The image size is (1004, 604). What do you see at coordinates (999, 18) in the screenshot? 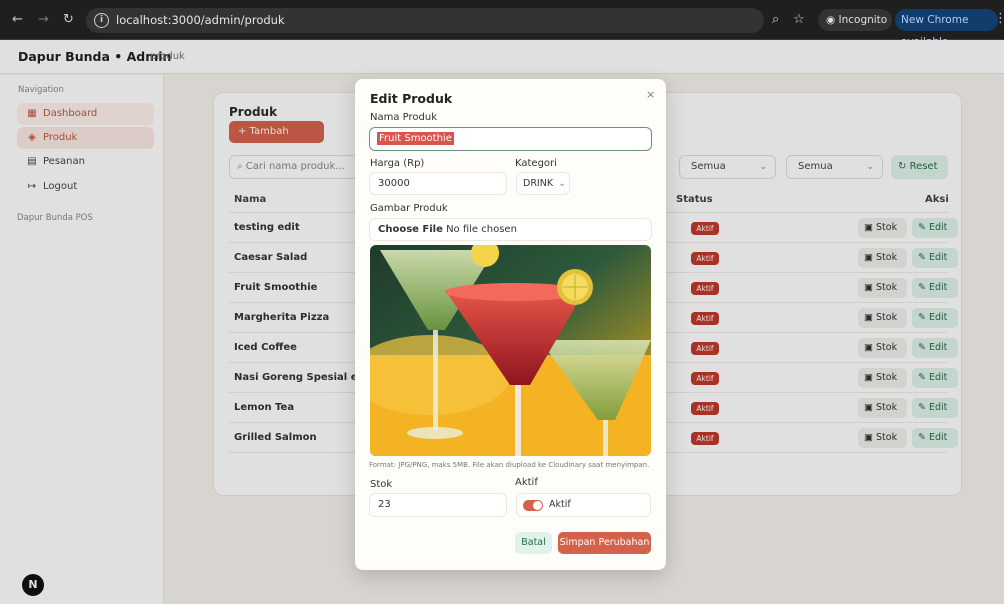
I see `chrome-menu-icon: ⋮` at bounding box center [999, 18].